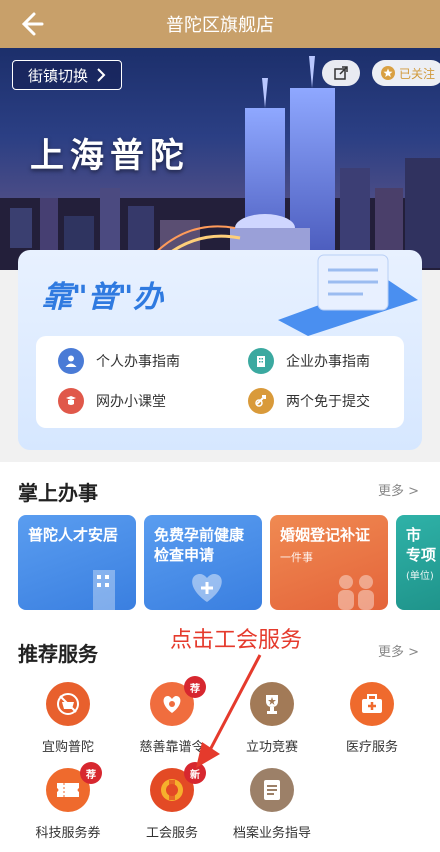  What do you see at coordinates (101, 75) in the screenshot?
I see `chevron-right-icon` at bounding box center [101, 75].